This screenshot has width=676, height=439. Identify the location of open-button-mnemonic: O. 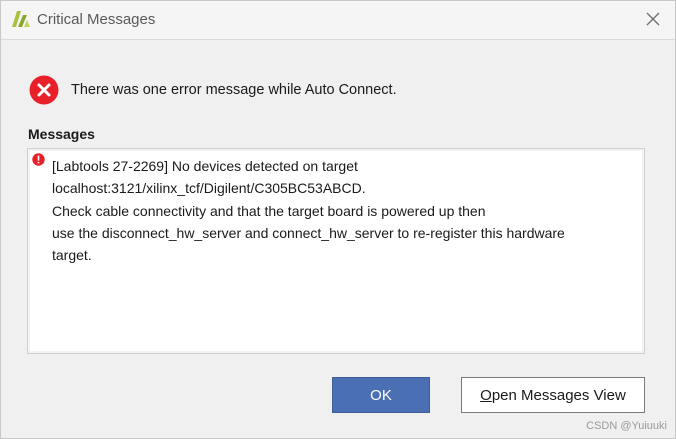
(486, 395).